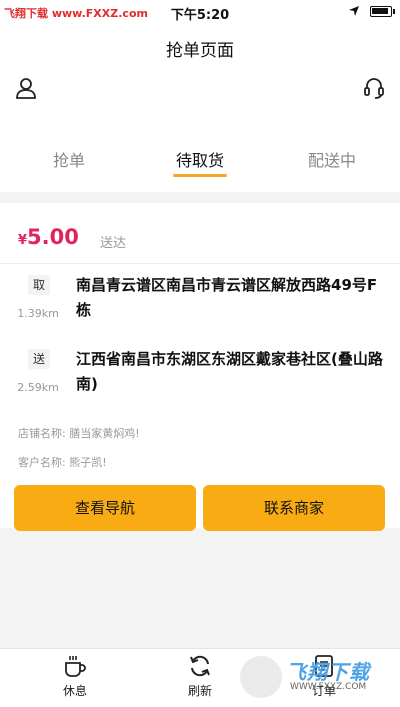  I want to click on status-icons, so click(371, 11).